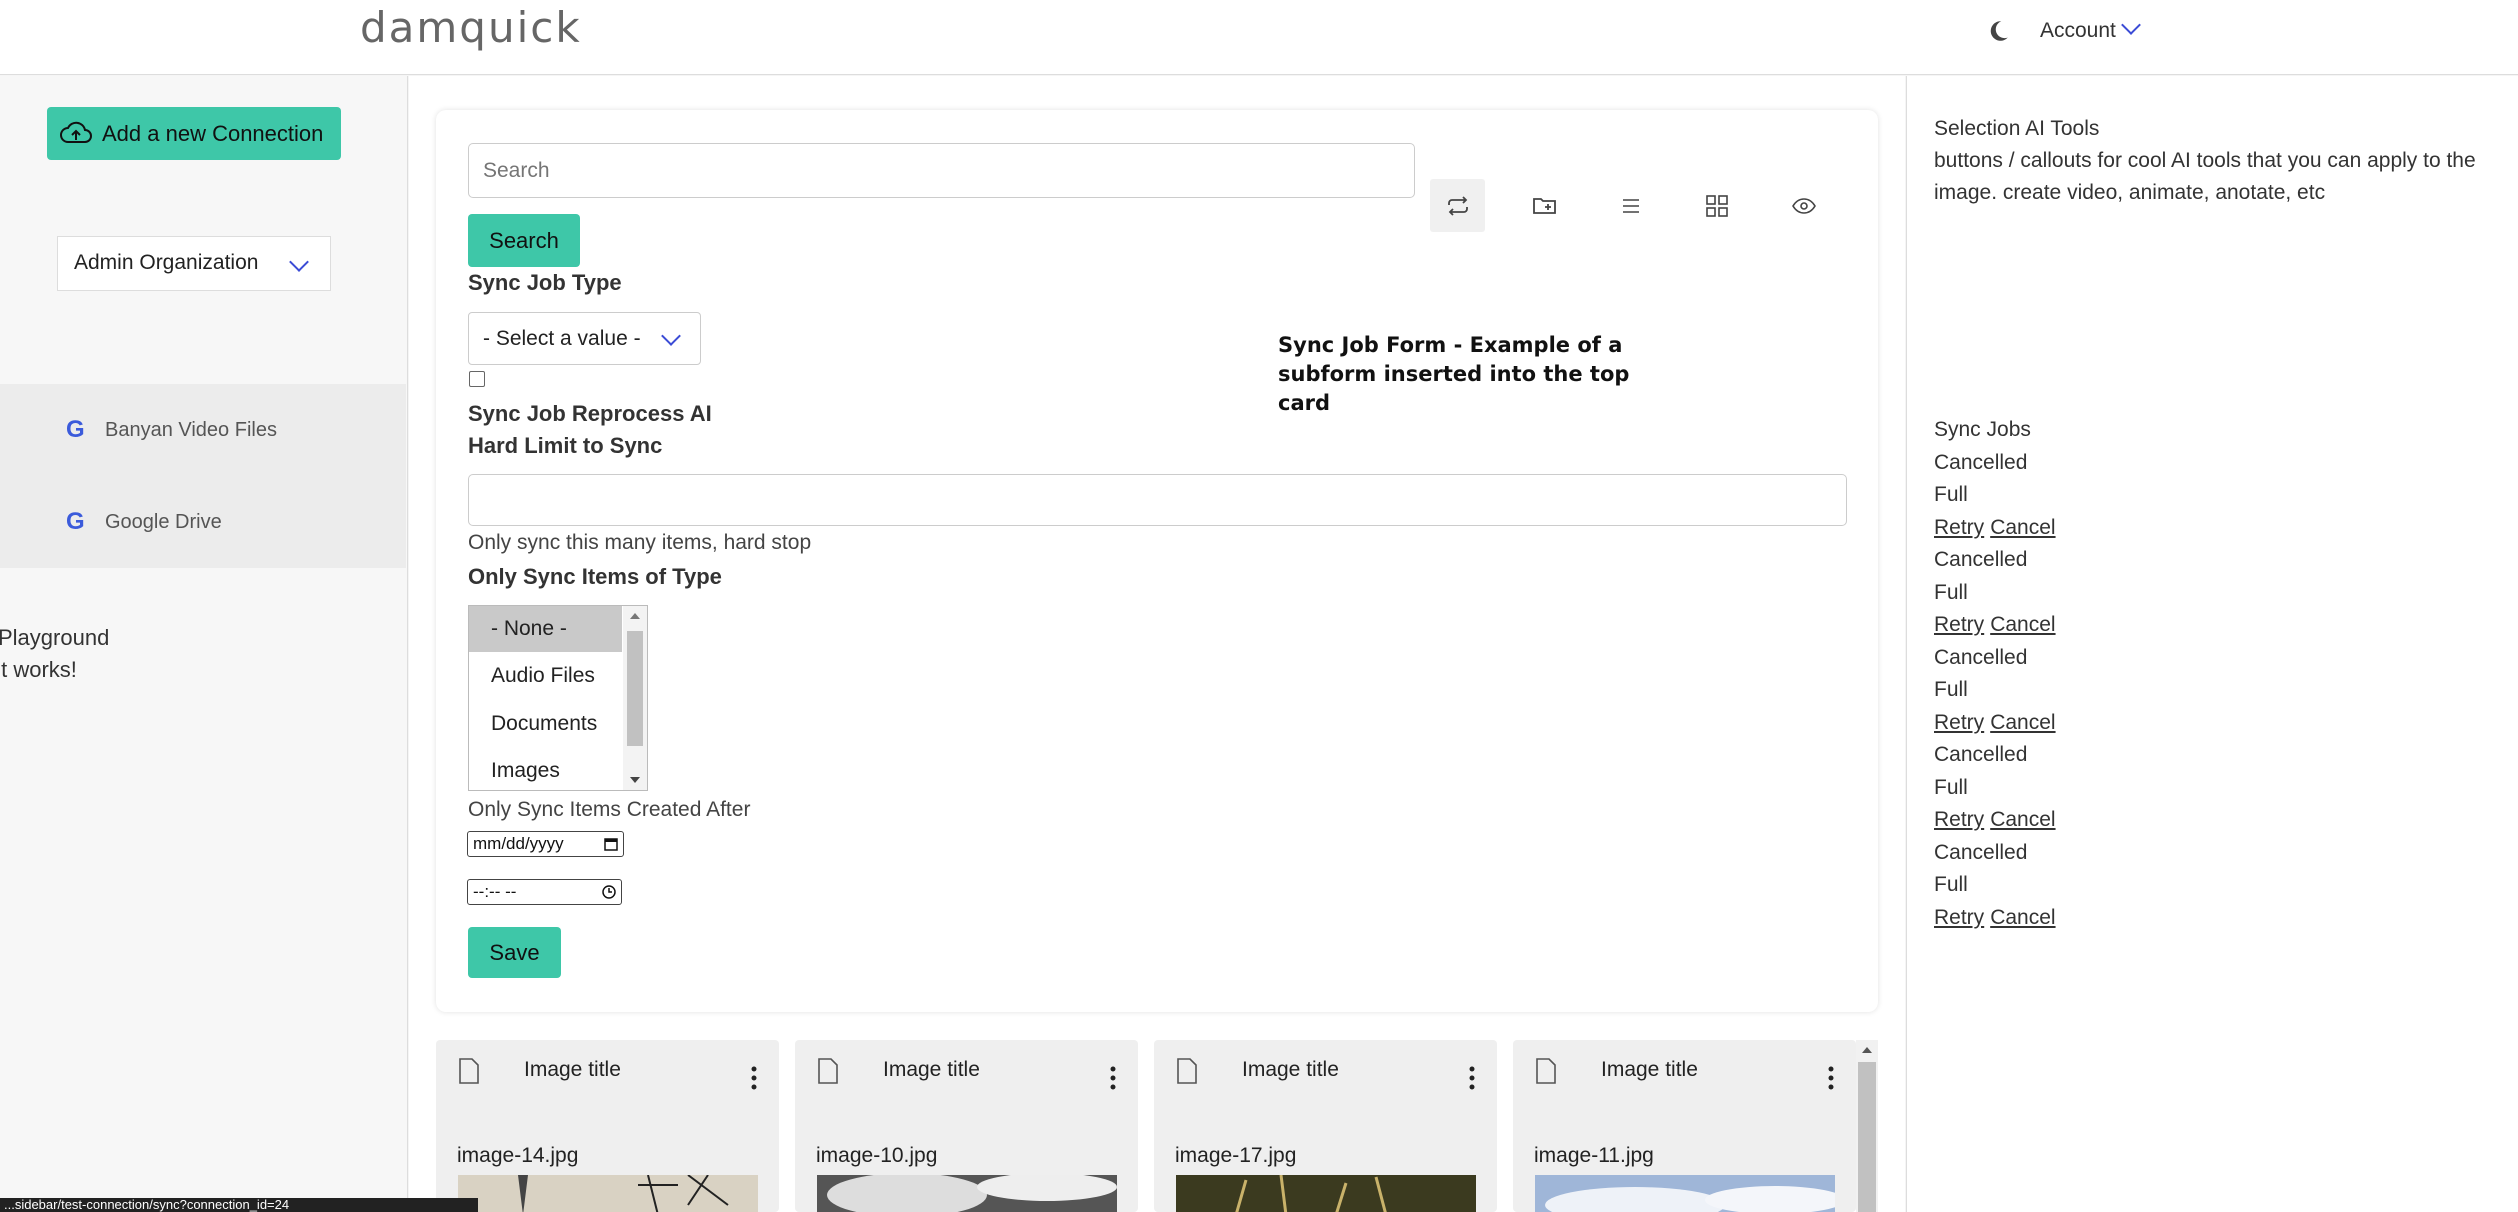  I want to click on sync-job-type-select: - Select a value -, so click(584, 338).